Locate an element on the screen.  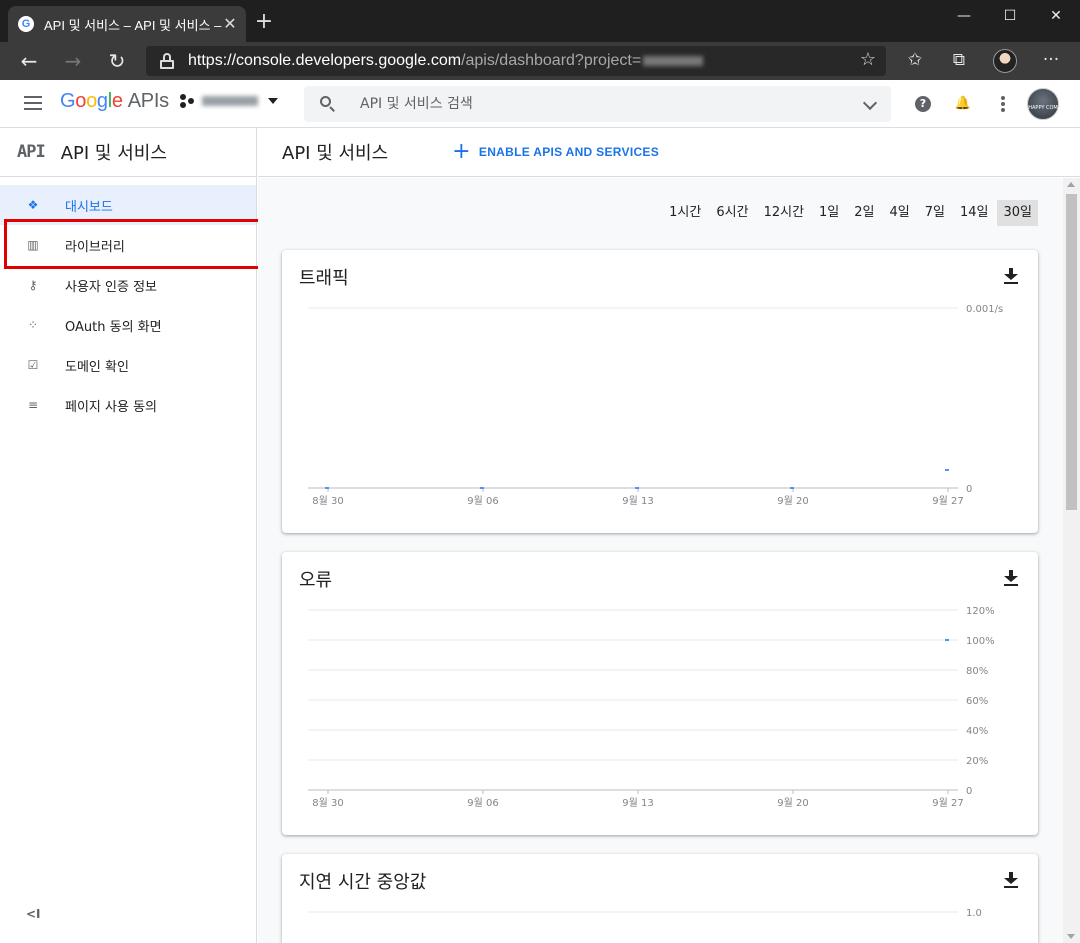
app-header: GoogleAPIs ? 🔔 HAPPY COM is located at coordinates (540, 104).